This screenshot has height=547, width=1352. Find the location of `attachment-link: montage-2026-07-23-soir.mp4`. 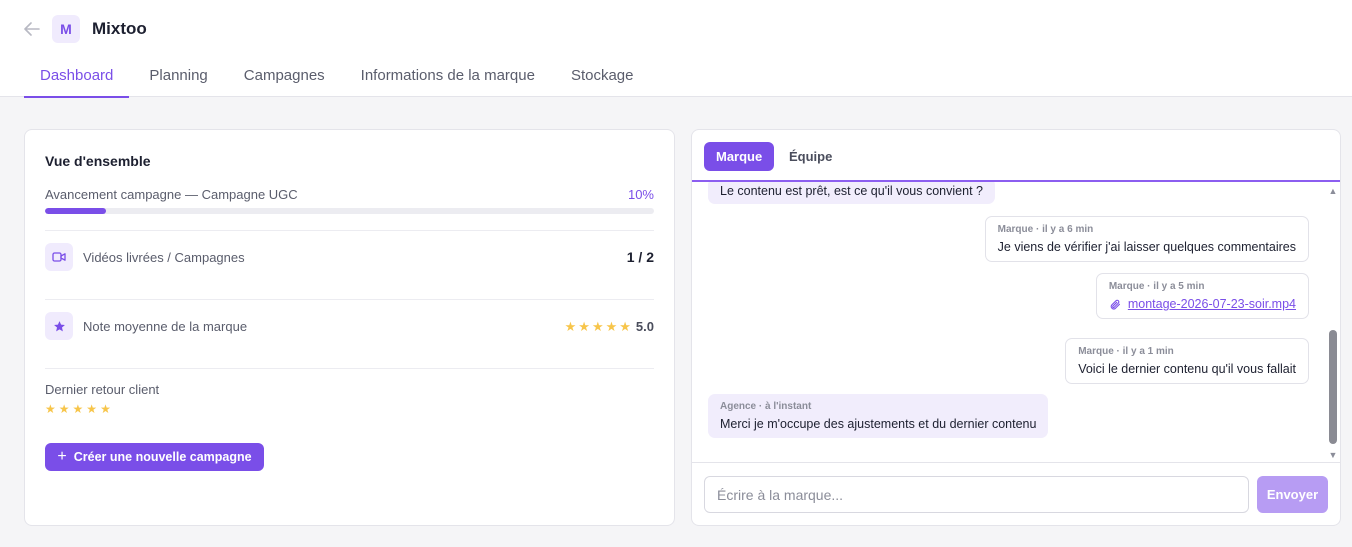

attachment-link: montage-2026-07-23-soir.mp4 is located at coordinates (1202, 304).